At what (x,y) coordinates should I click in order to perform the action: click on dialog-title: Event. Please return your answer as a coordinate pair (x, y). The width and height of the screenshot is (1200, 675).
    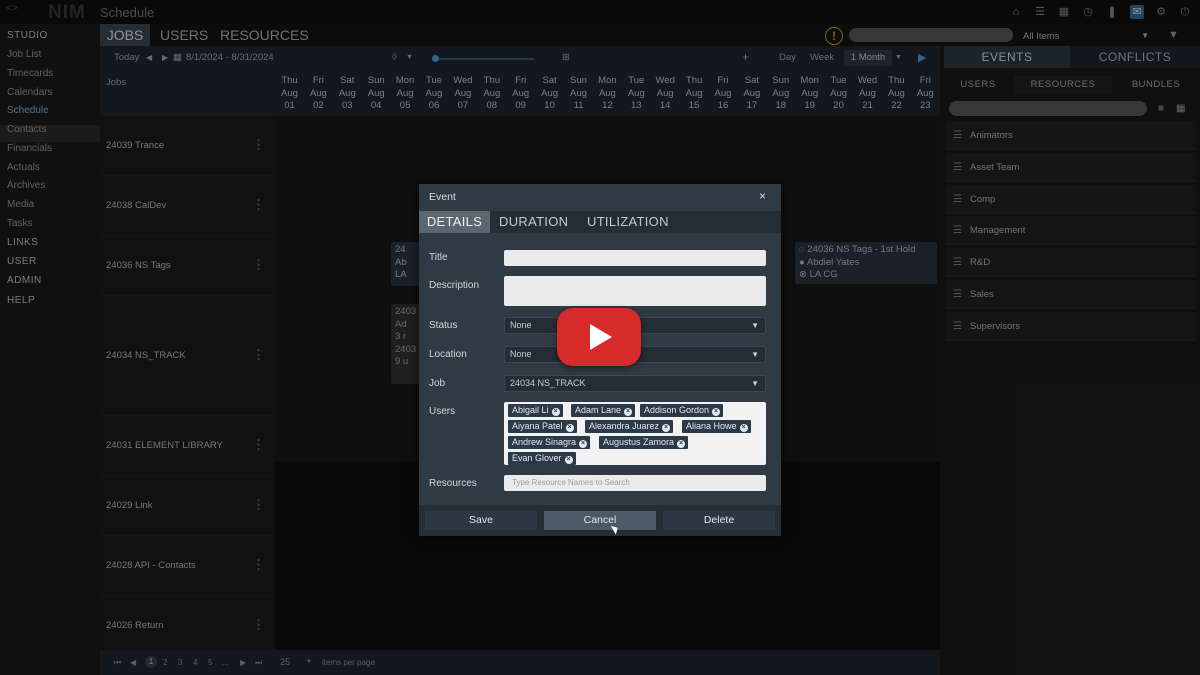
    Looking at the image, I should click on (442, 197).